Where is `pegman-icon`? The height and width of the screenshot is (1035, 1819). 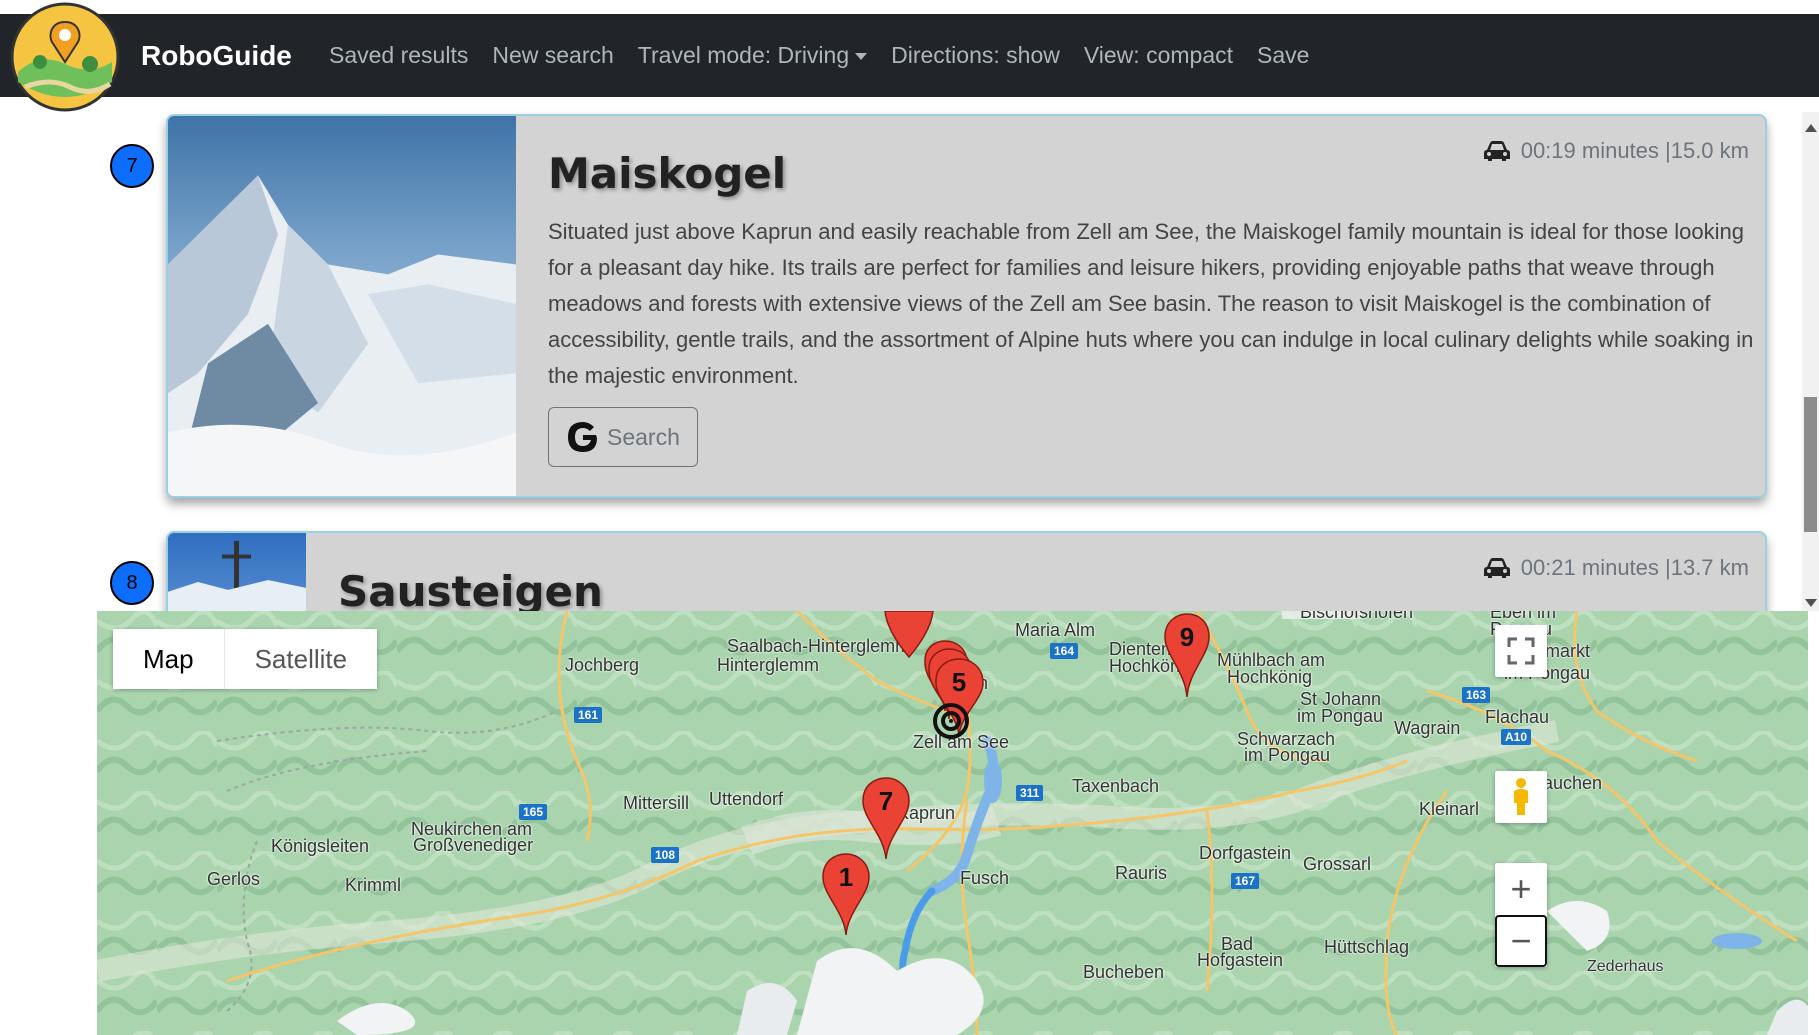 pegman-icon is located at coordinates (1521, 796).